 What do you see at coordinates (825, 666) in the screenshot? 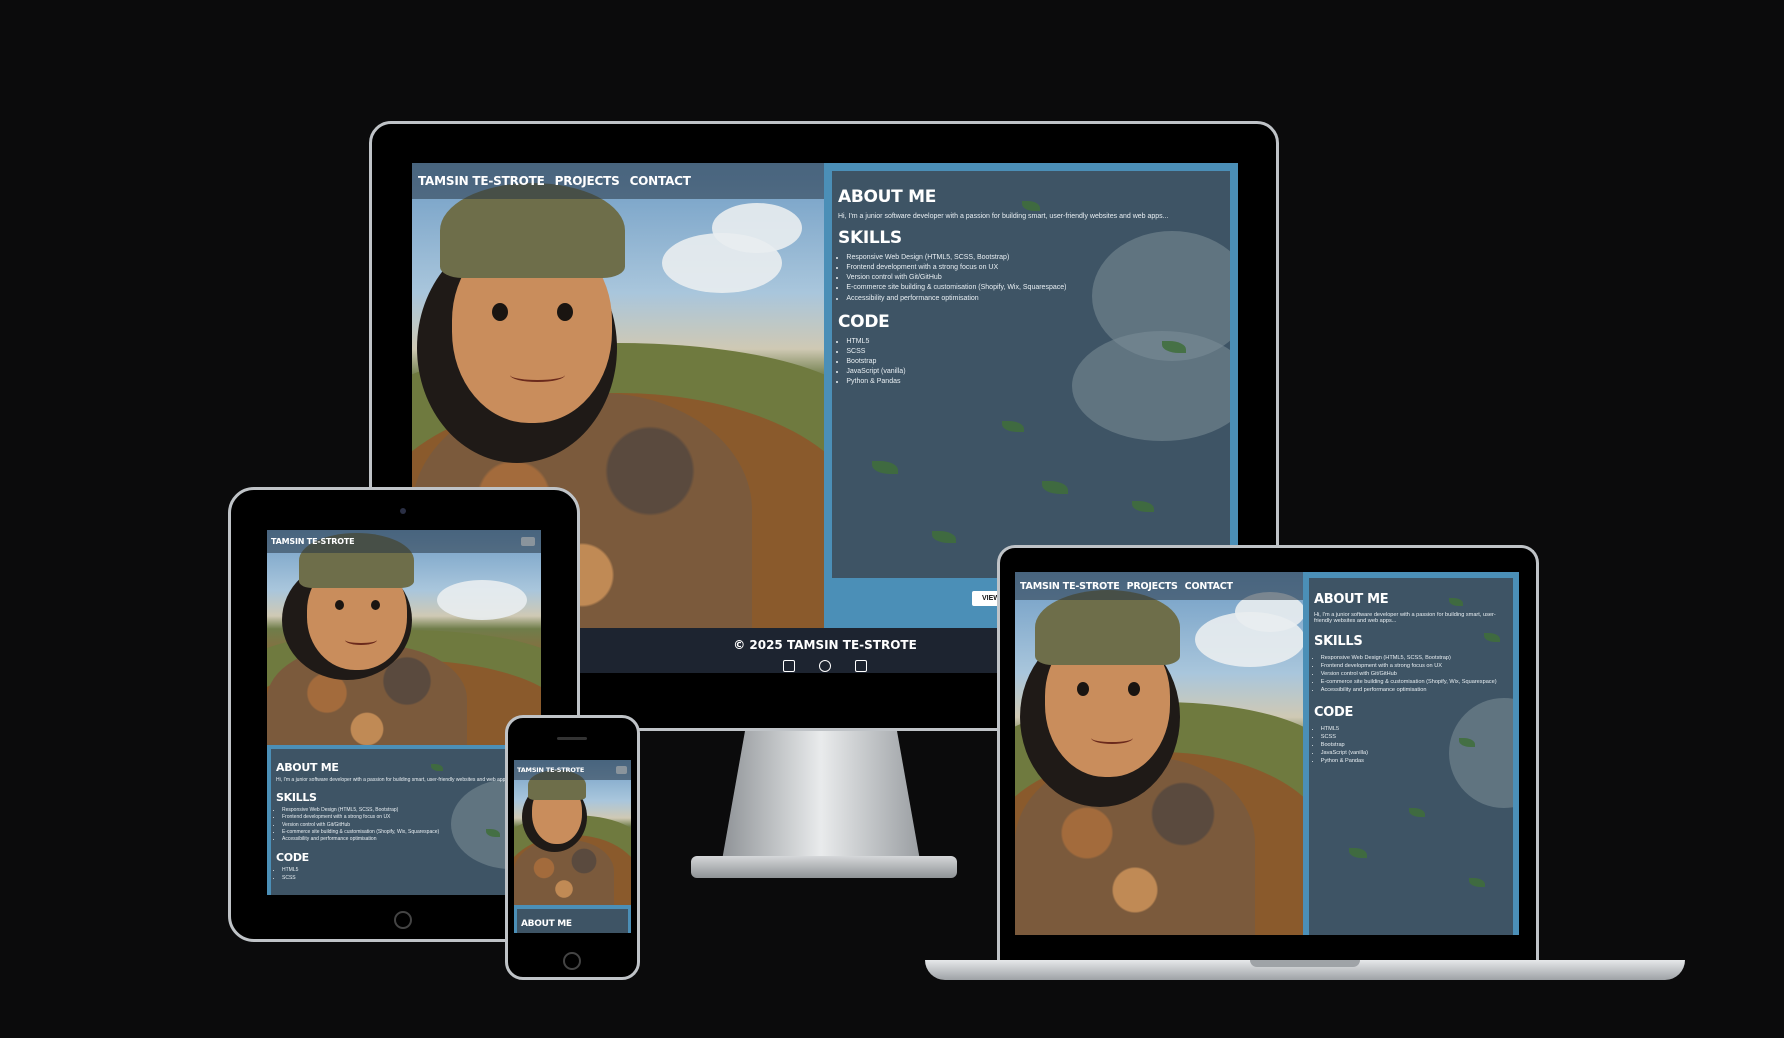
I see `github-icon` at bounding box center [825, 666].